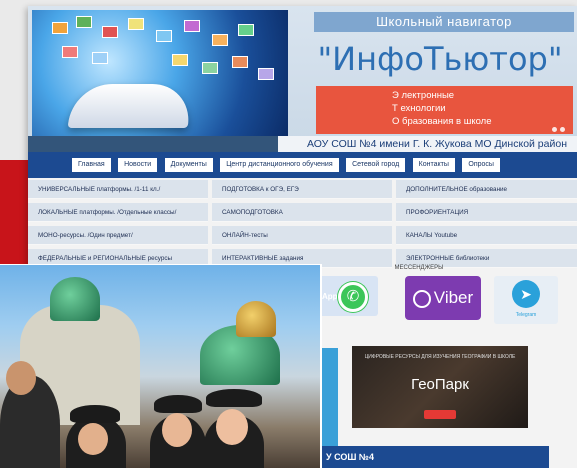 This screenshot has width=577, height=468. Describe the element at coordinates (440, 414) in the screenshot. I see `geopark-more-button` at that location.